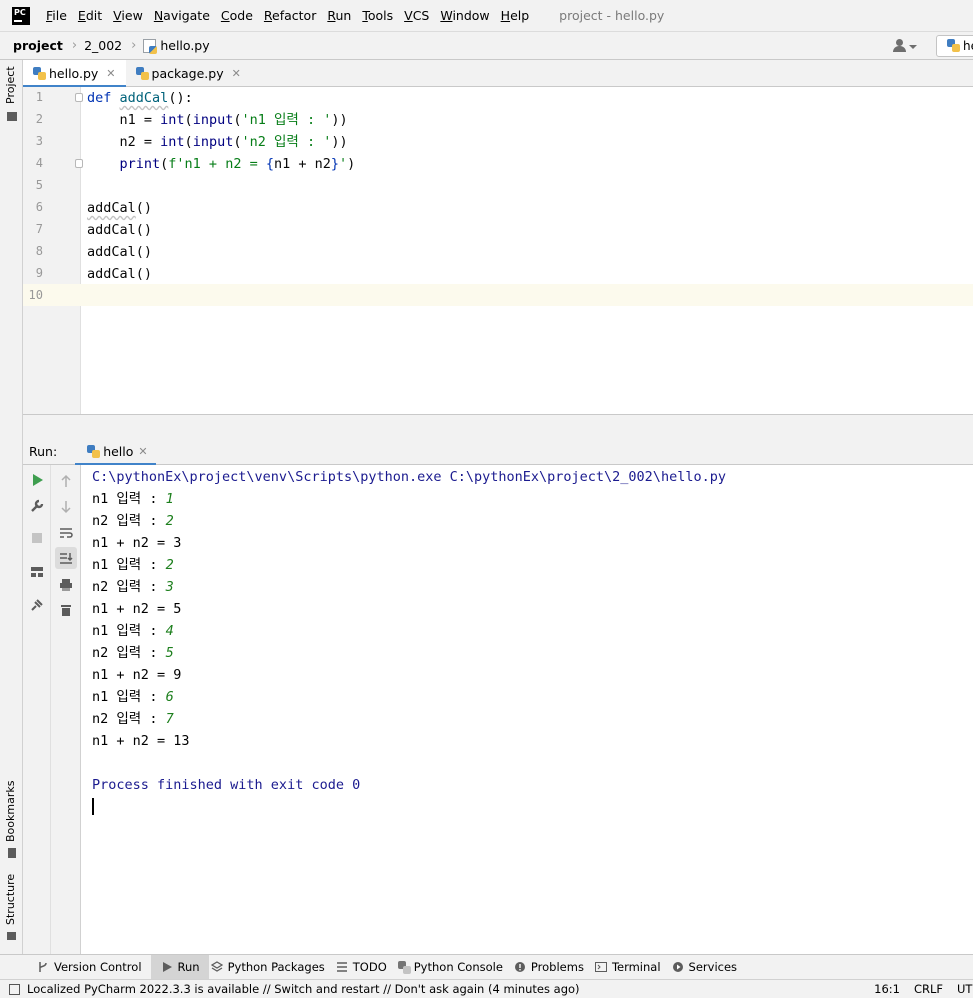  Describe the element at coordinates (133, 499) in the screenshot. I see `console-line: n1 입력 : 1` at that location.